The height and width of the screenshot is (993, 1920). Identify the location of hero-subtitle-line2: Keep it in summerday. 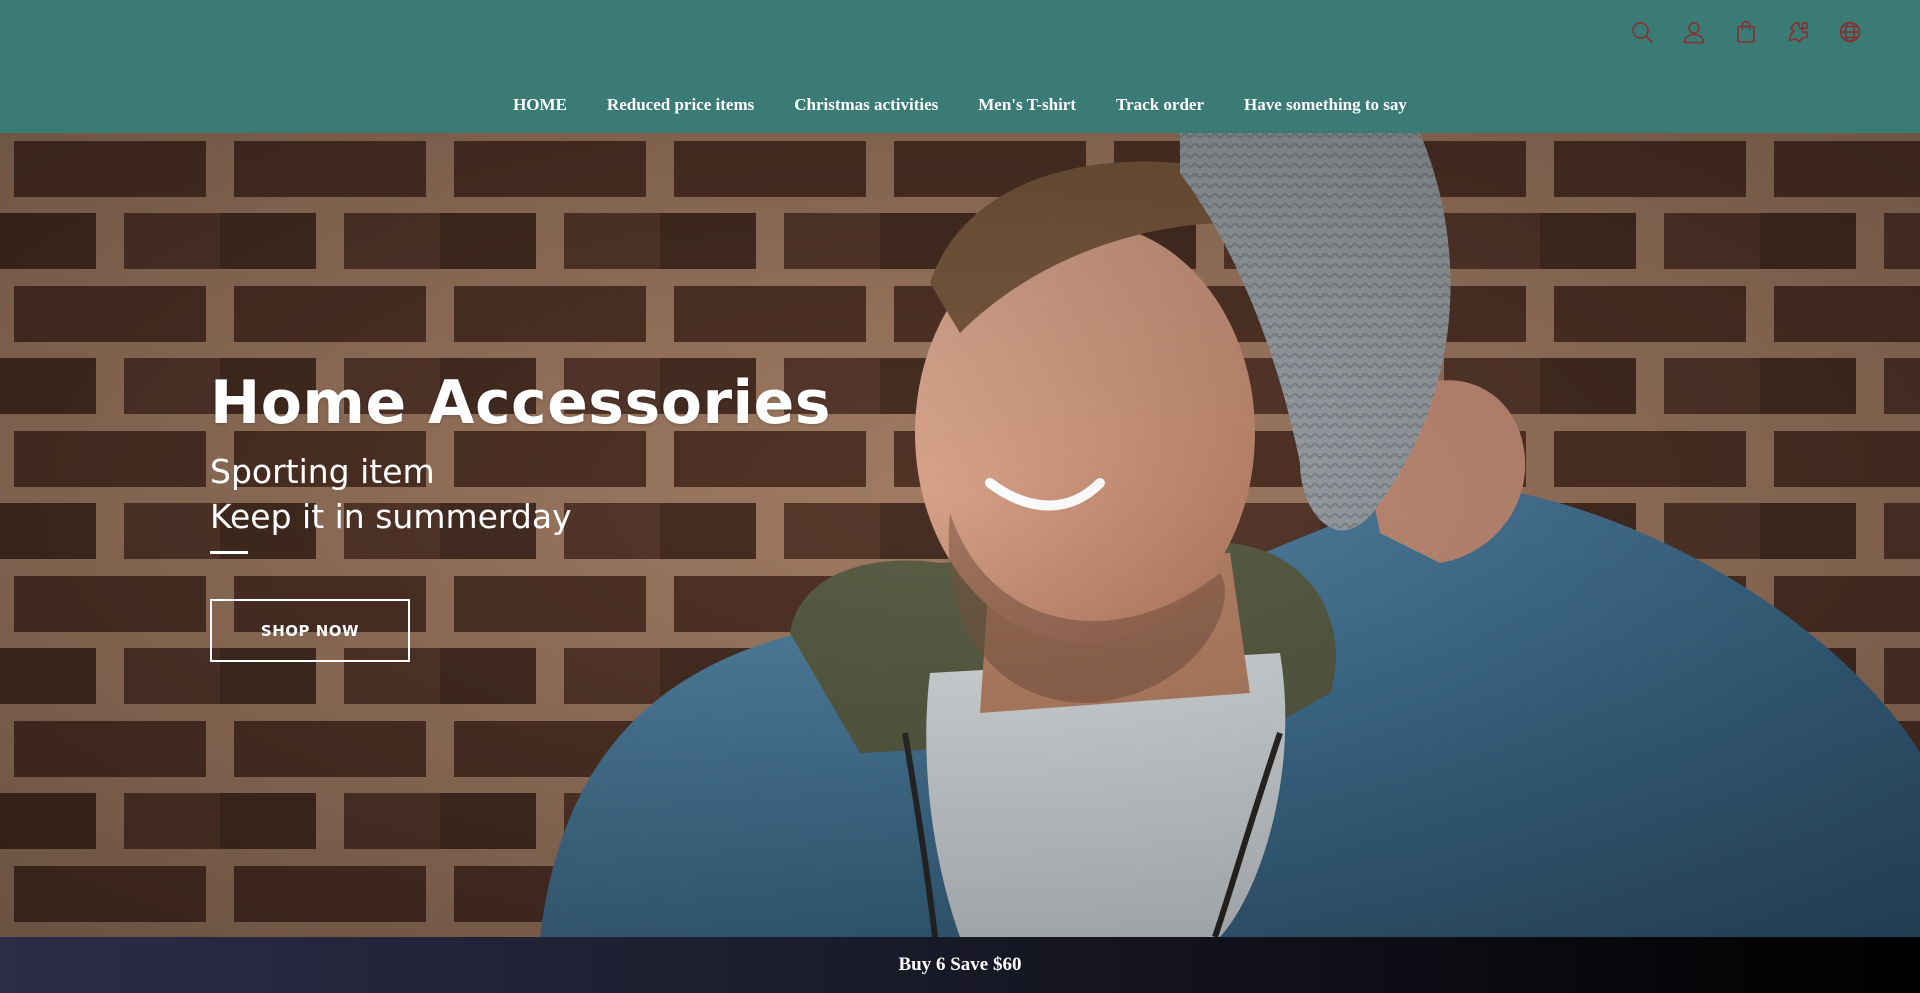
(391, 516).